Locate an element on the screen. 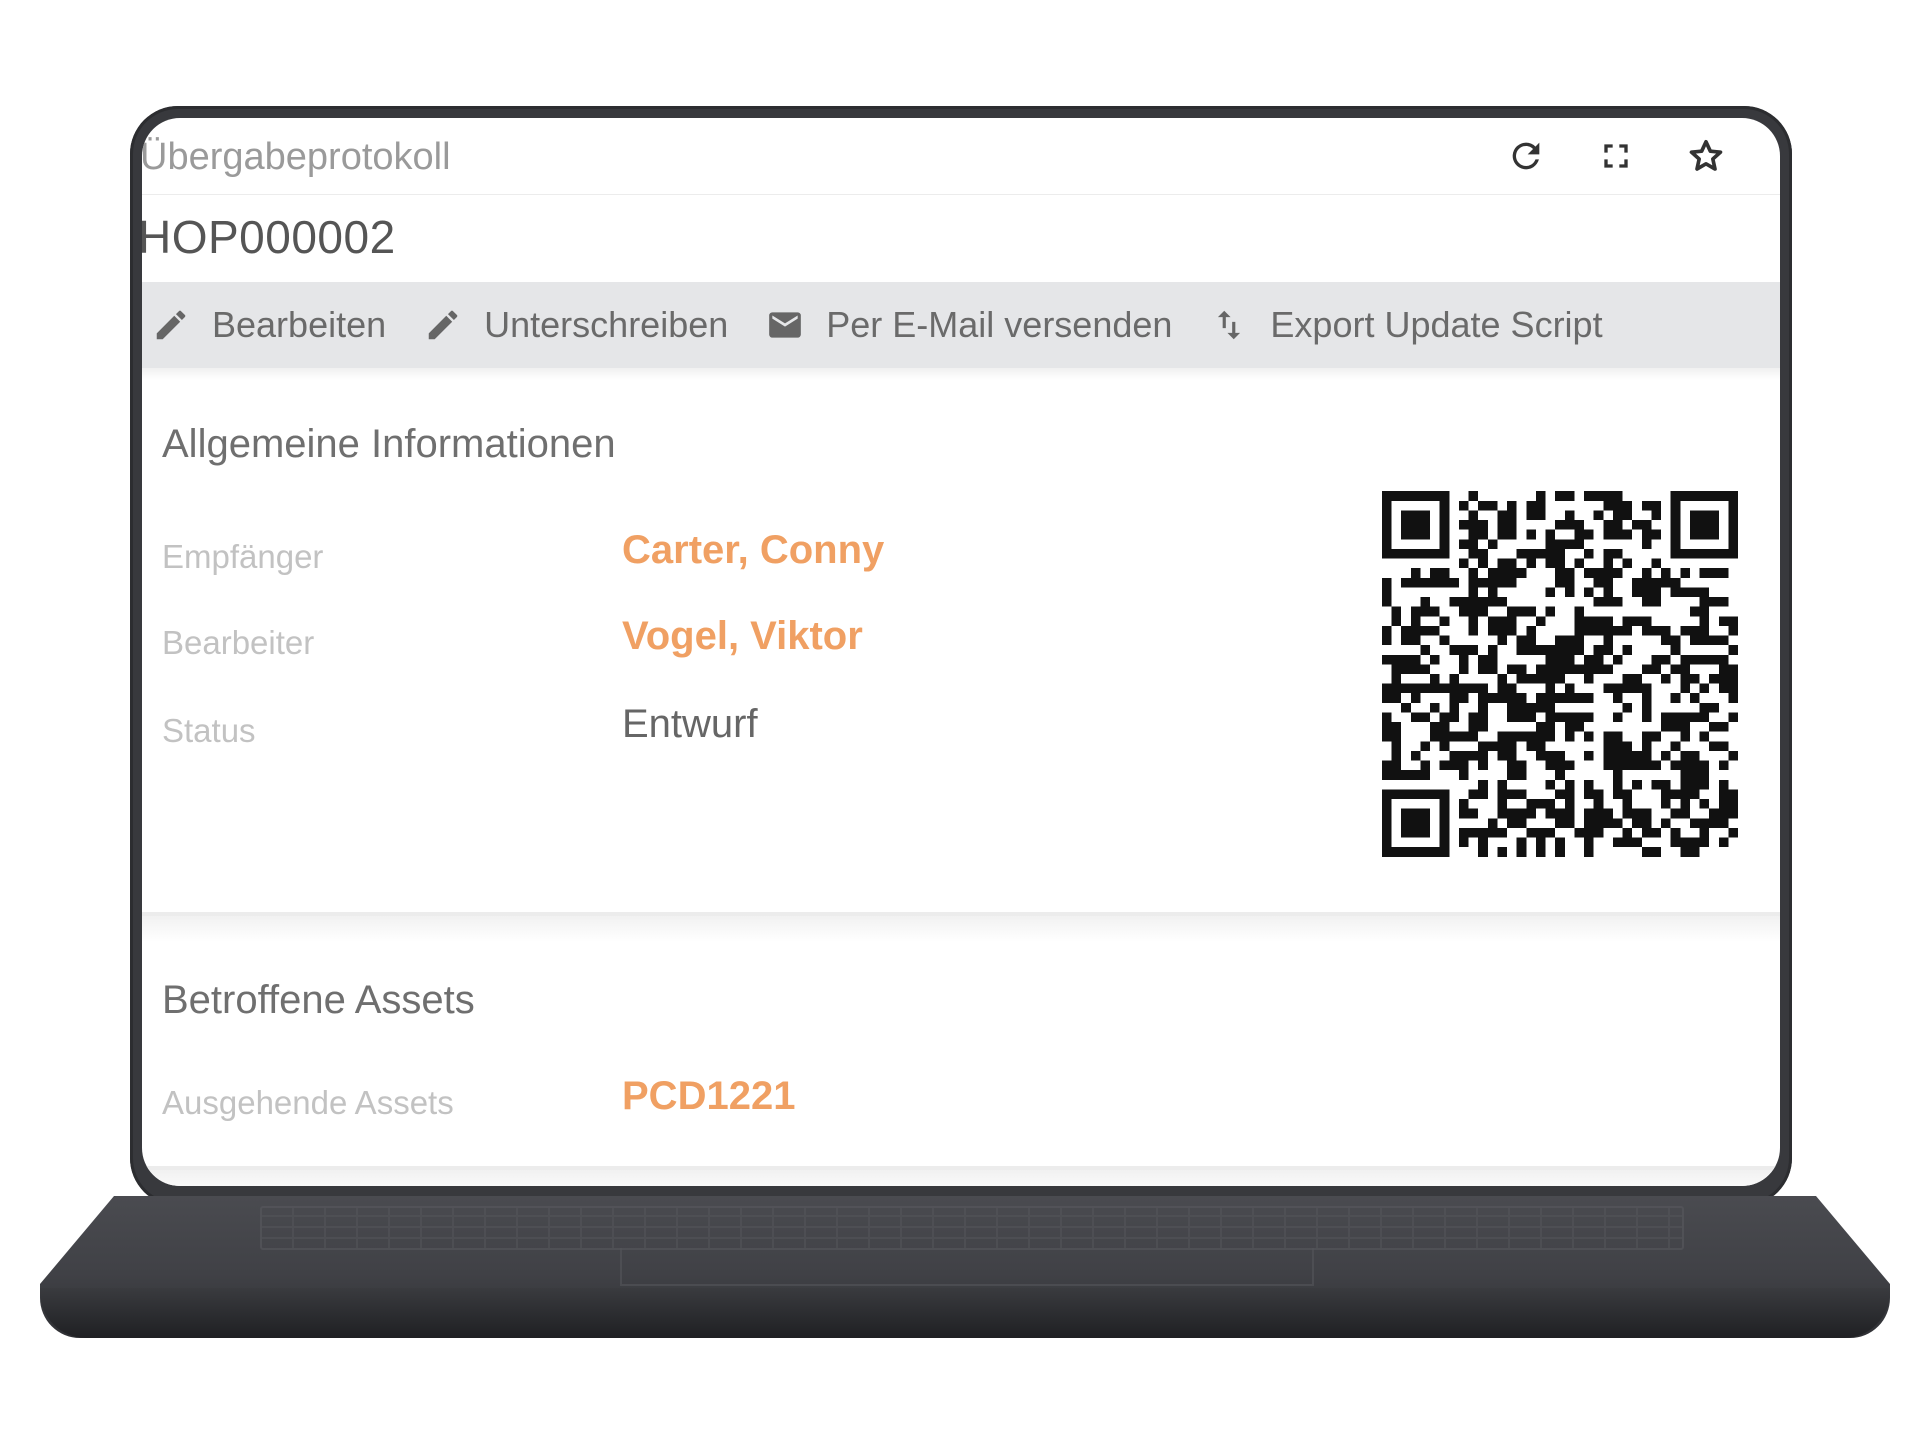 This screenshot has width=1920, height=1440. star-icon is located at coordinates (1706, 155).